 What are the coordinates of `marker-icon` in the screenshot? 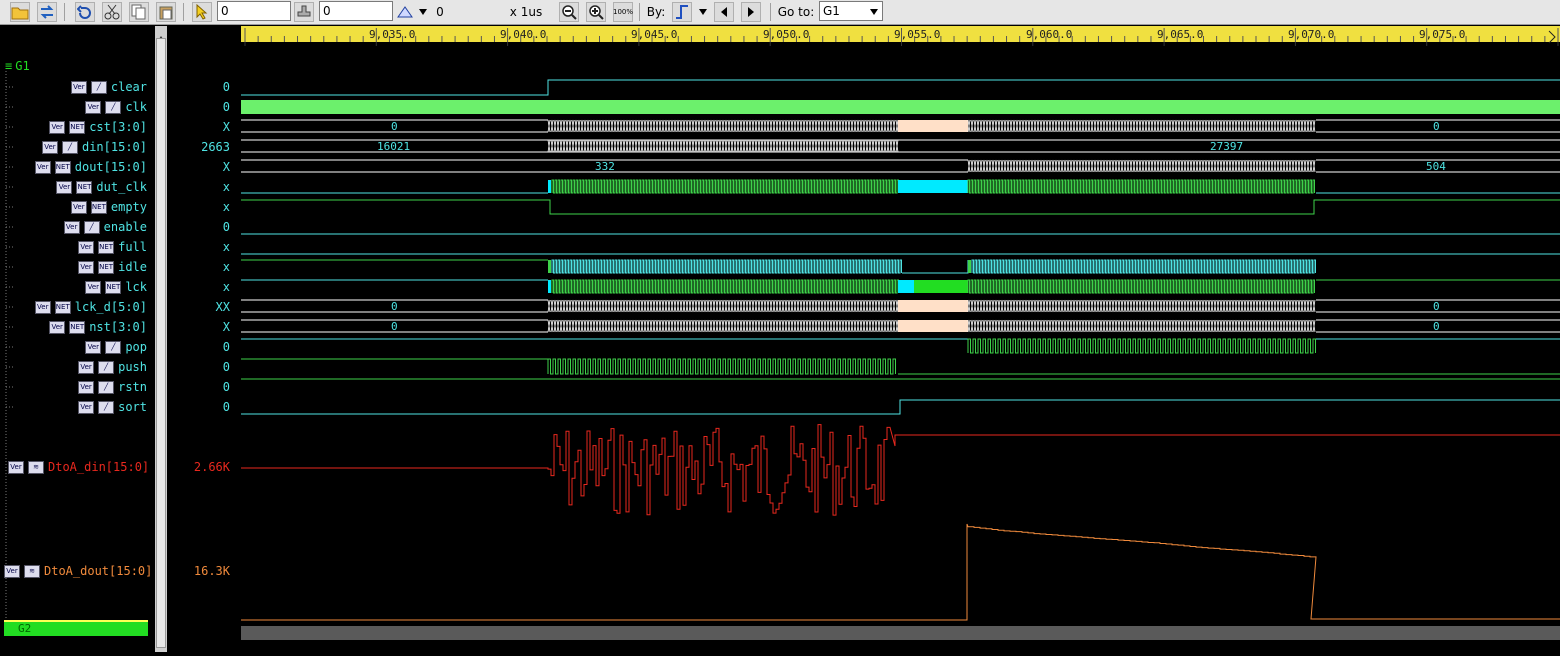 It's located at (304, 12).